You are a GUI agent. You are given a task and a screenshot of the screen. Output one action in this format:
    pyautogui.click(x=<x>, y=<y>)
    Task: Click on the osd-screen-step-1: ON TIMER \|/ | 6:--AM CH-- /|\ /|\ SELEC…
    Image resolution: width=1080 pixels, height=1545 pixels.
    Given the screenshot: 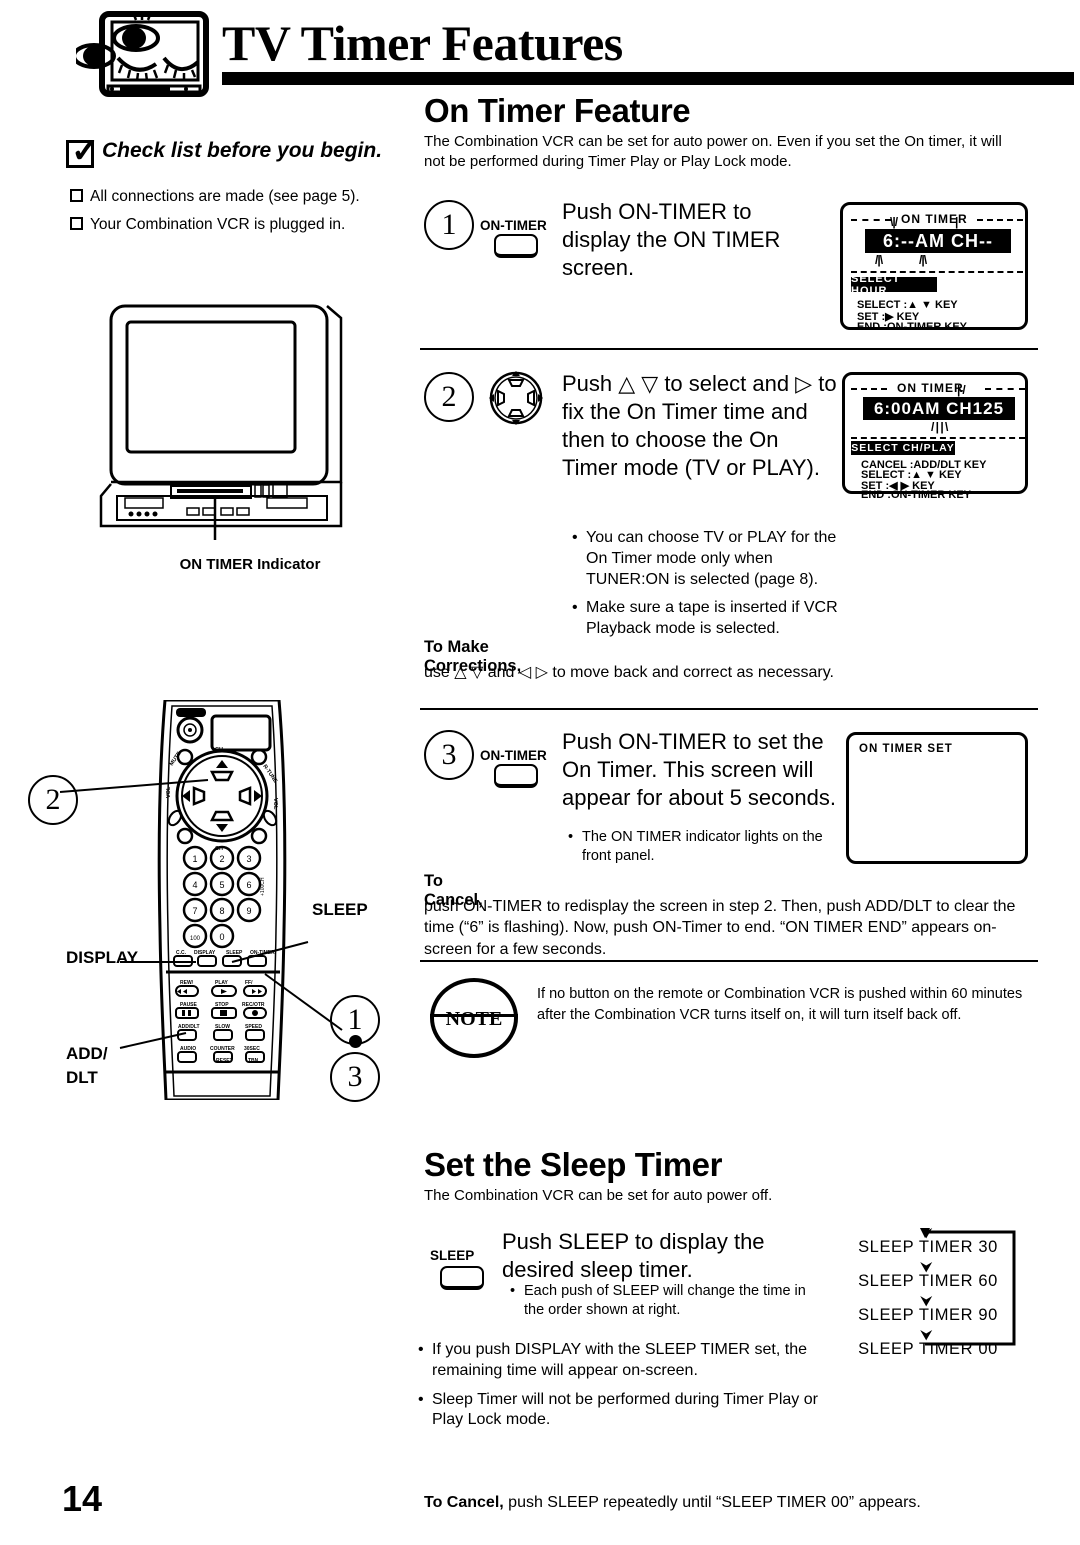 What is the action you would take?
    pyautogui.click(x=934, y=267)
    